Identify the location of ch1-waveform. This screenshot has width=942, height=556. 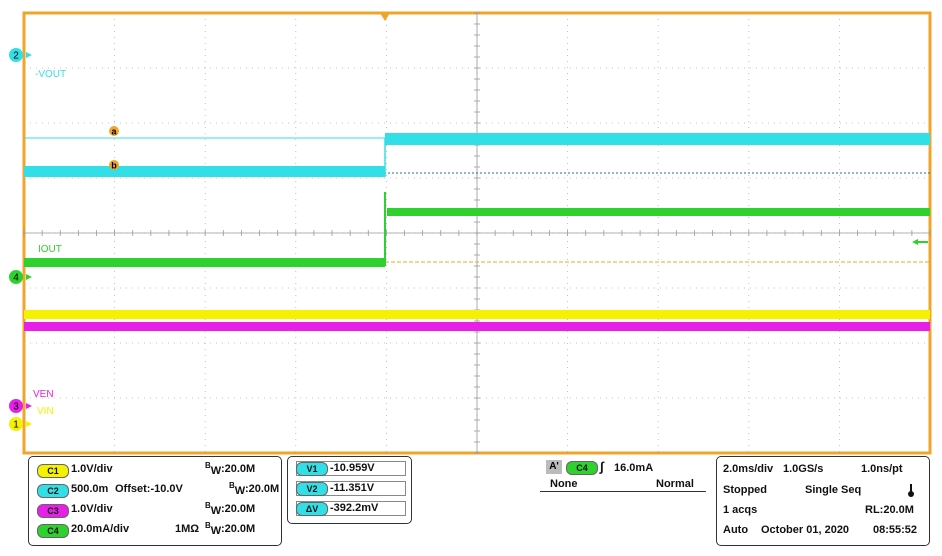
(477, 314).